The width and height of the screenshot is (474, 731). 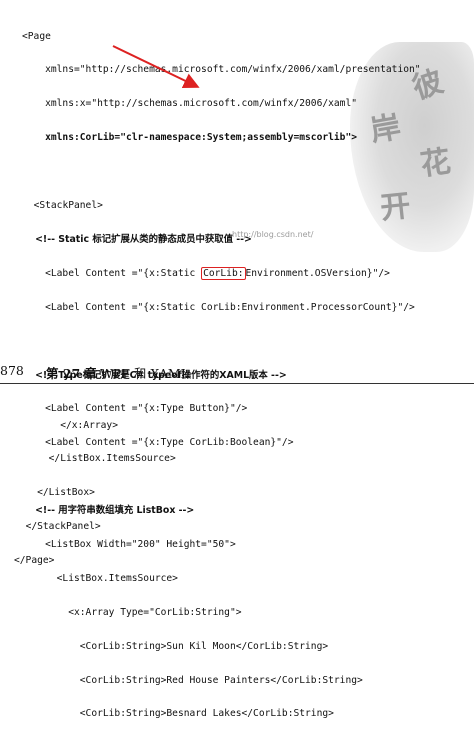 I want to click on annotation-arrow, so click(x=156, y=66).